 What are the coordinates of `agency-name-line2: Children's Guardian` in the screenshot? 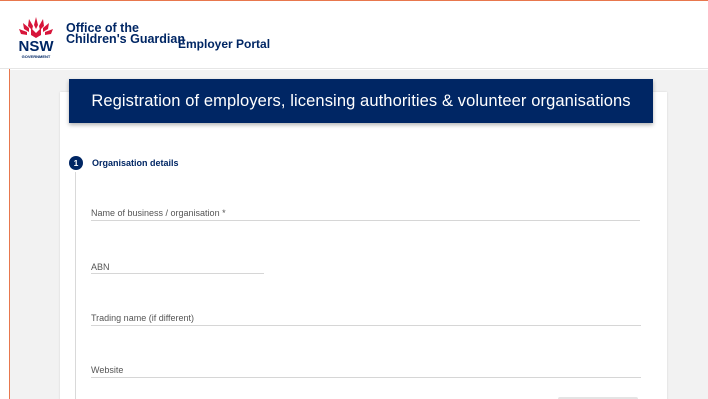 It's located at (125, 39).